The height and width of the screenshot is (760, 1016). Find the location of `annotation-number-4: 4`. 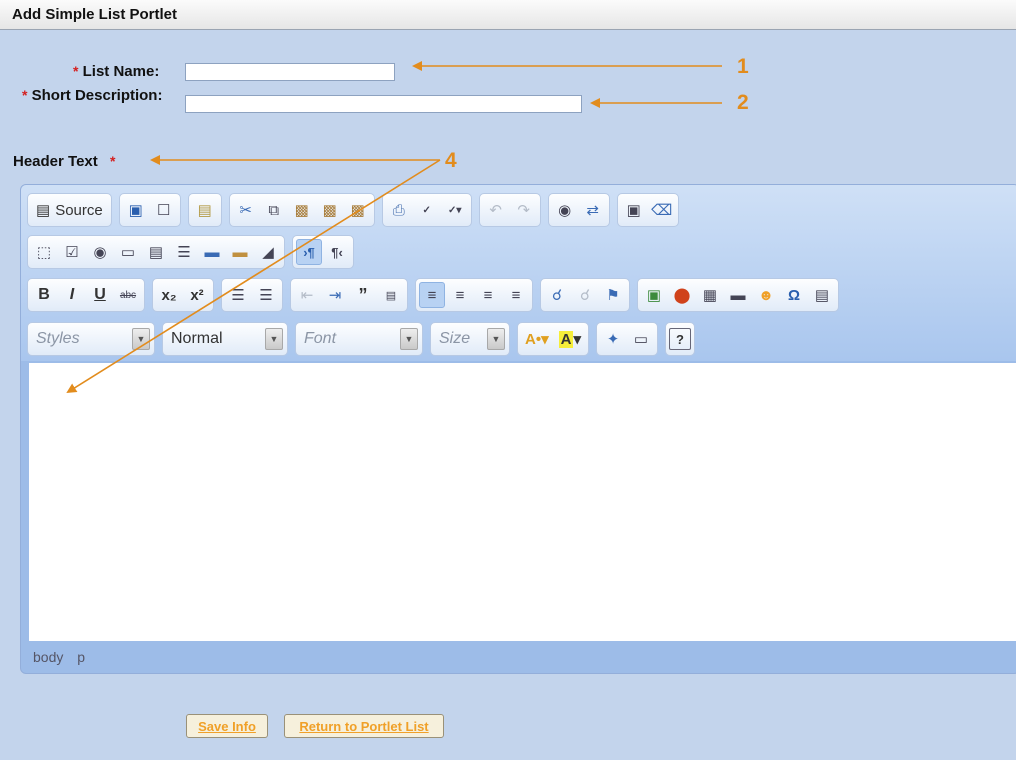

annotation-number-4: 4 is located at coordinates (451, 160).